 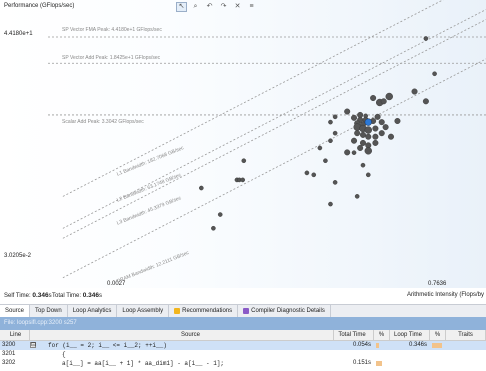 What do you see at coordinates (107, 345) in the screenshot?
I see `source-code: for (i__ = 2; i__ <= i__2; ++i__)` at bounding box center [107, 345].